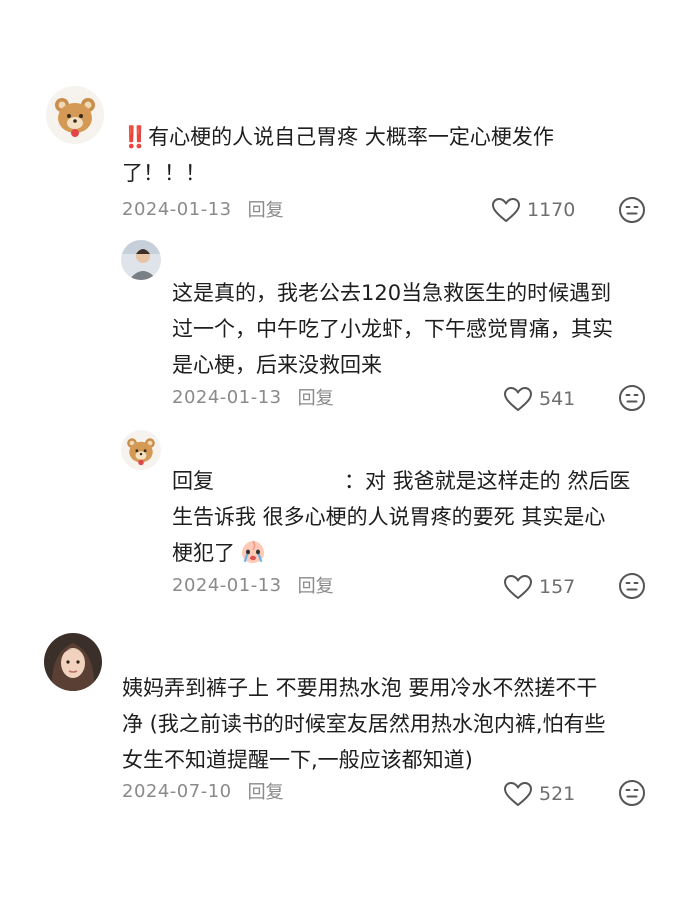 This screenshot has height=920, width=690. I want to click on comment-1-reply-button: 回复, so click(266, 209).